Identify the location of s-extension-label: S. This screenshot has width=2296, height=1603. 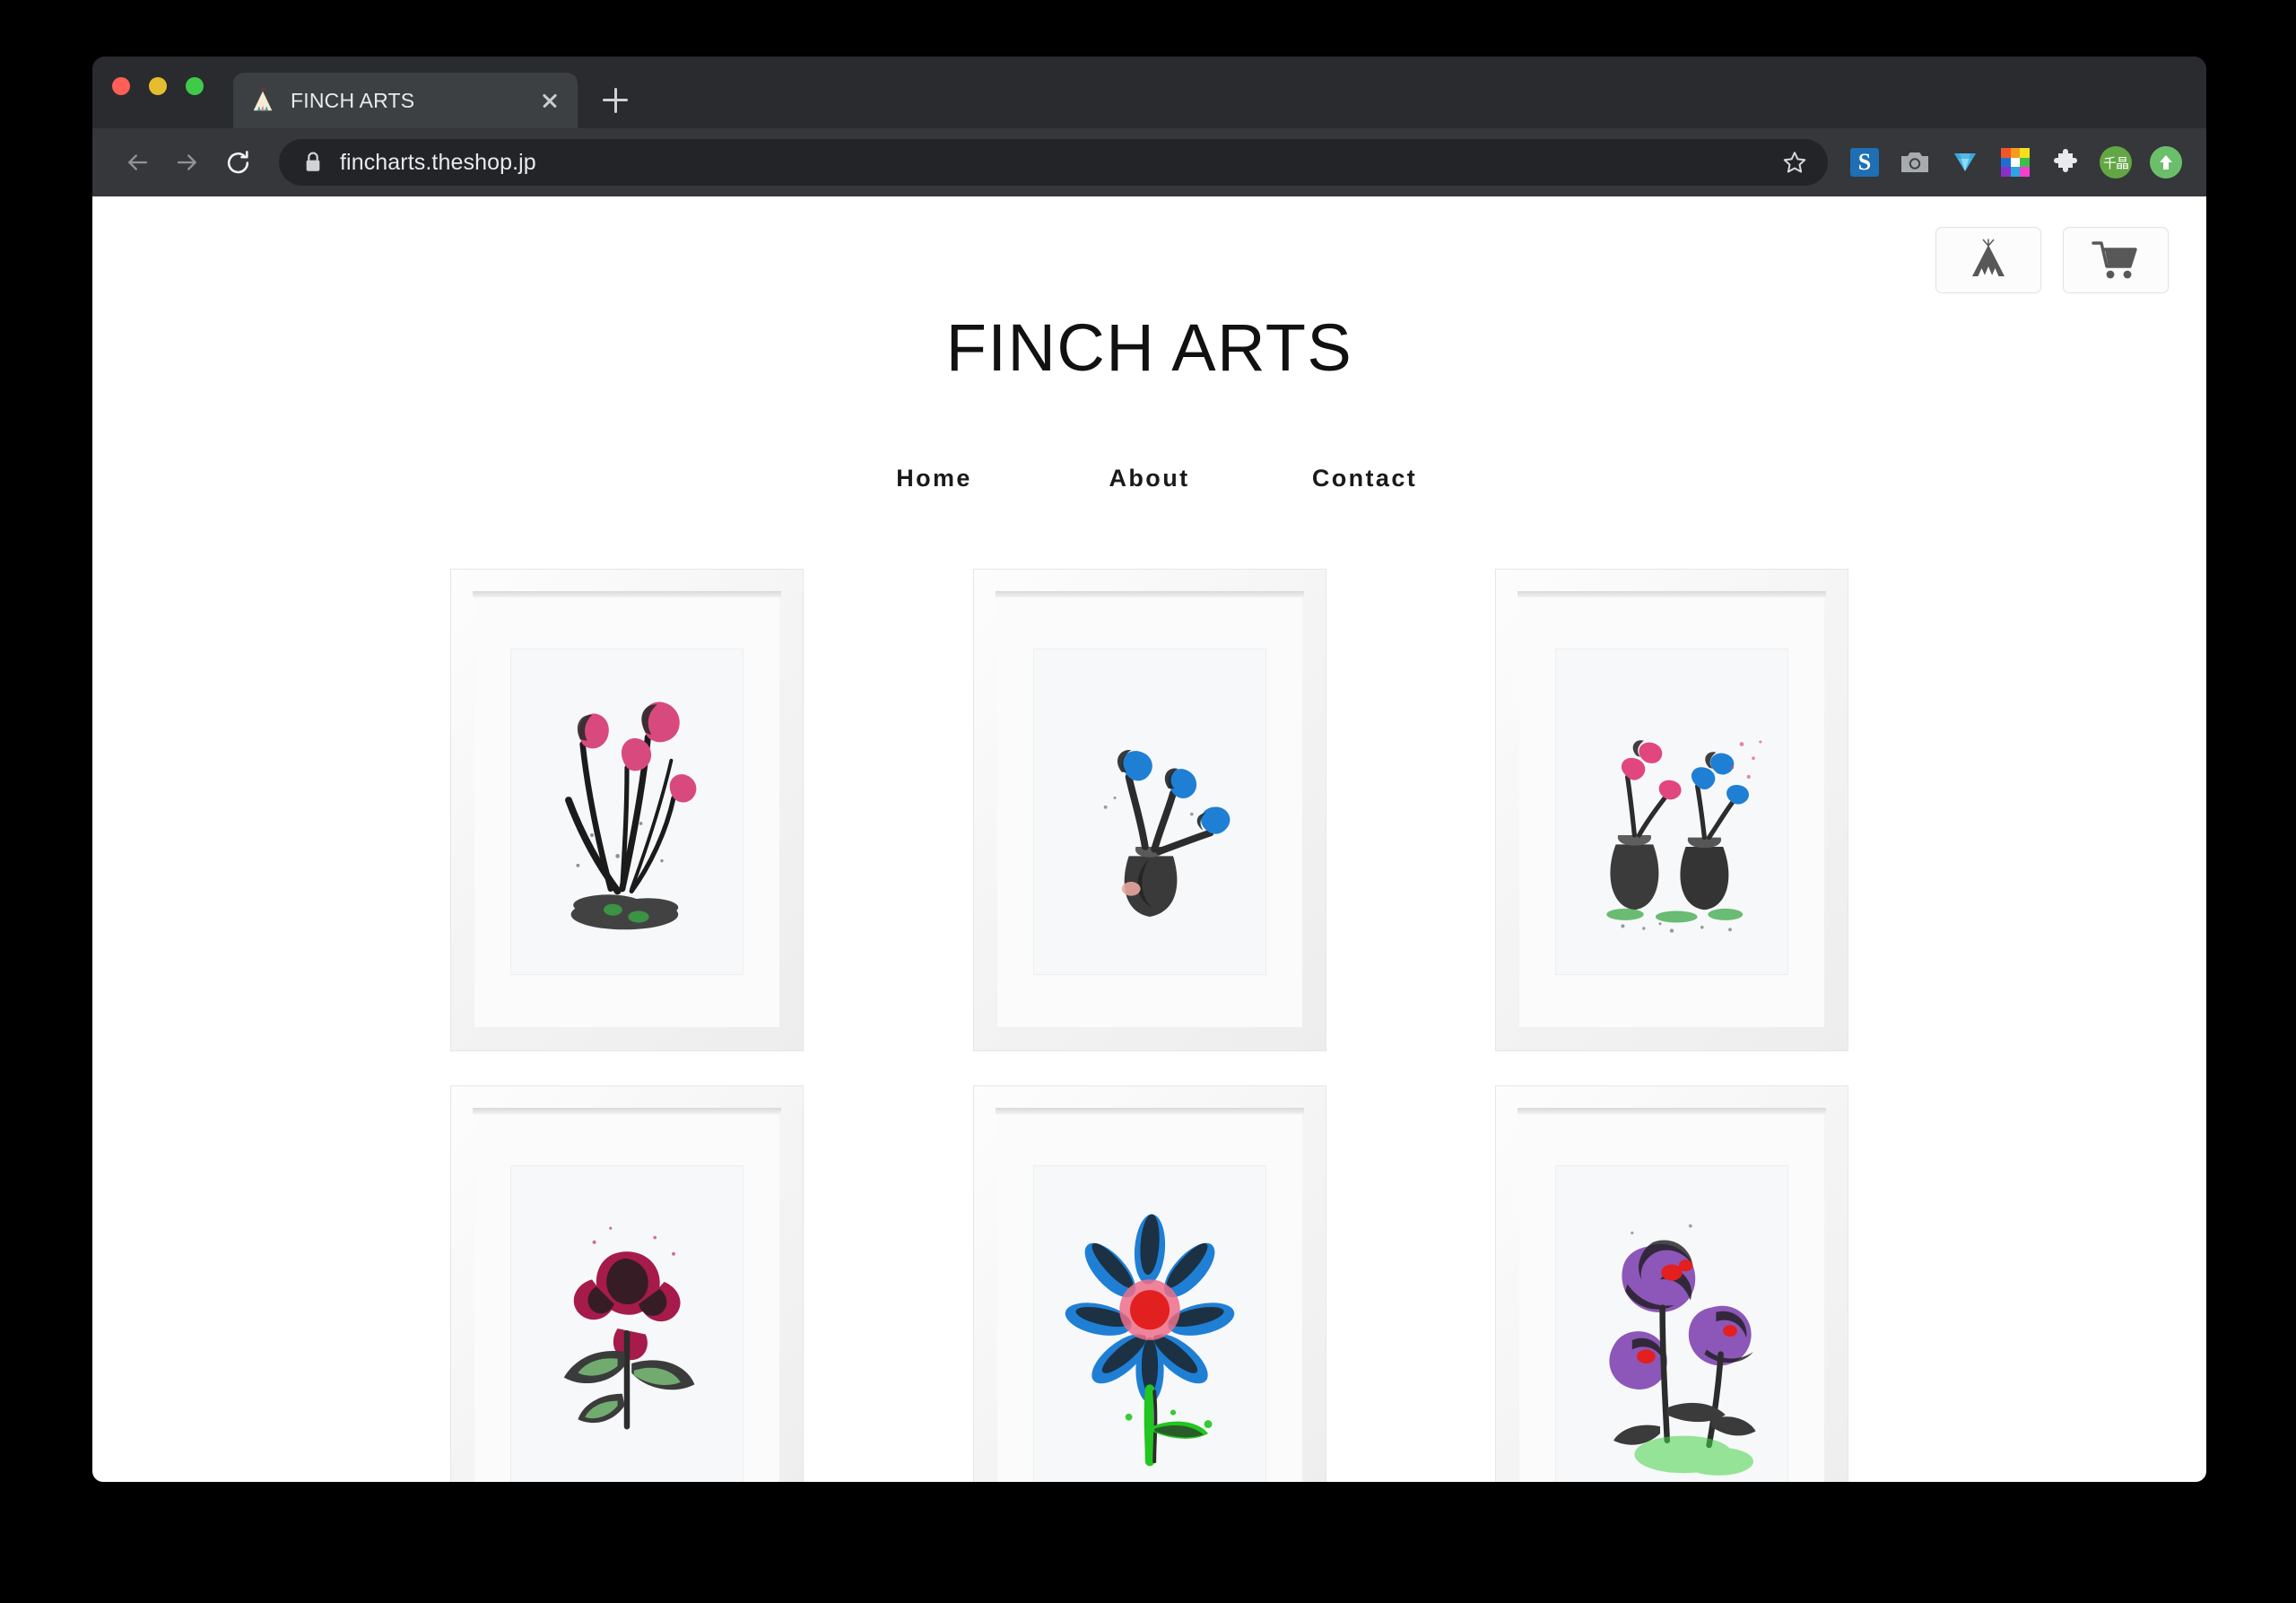
(1864, 162).